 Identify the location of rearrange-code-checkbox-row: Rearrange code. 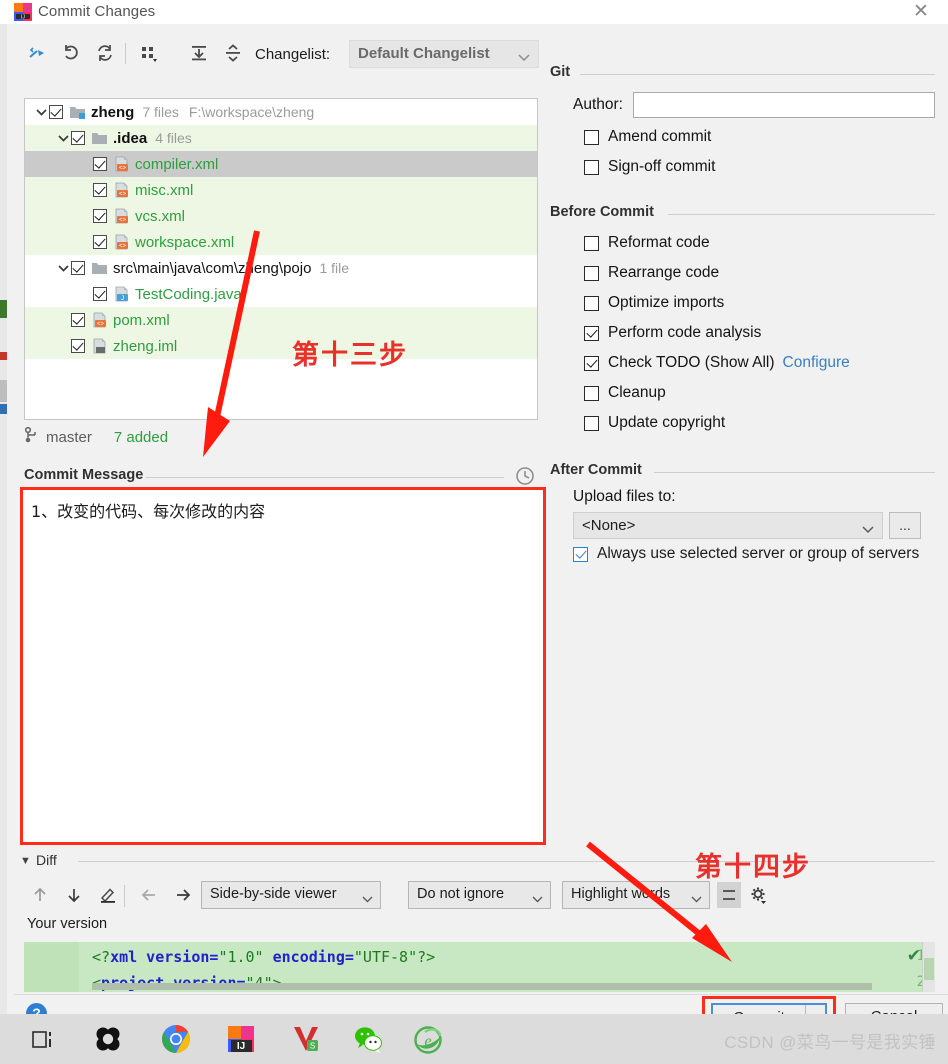
(742, 273).